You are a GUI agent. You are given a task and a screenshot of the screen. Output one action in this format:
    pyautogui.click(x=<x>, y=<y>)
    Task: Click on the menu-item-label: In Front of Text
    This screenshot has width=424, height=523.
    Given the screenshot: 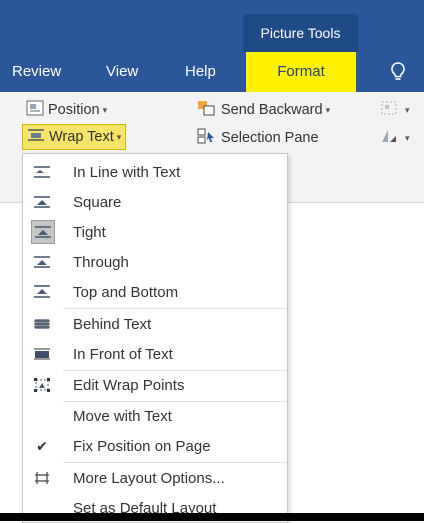 What is the action you would take?
    pyautogui.click(x=123, y=354)
    